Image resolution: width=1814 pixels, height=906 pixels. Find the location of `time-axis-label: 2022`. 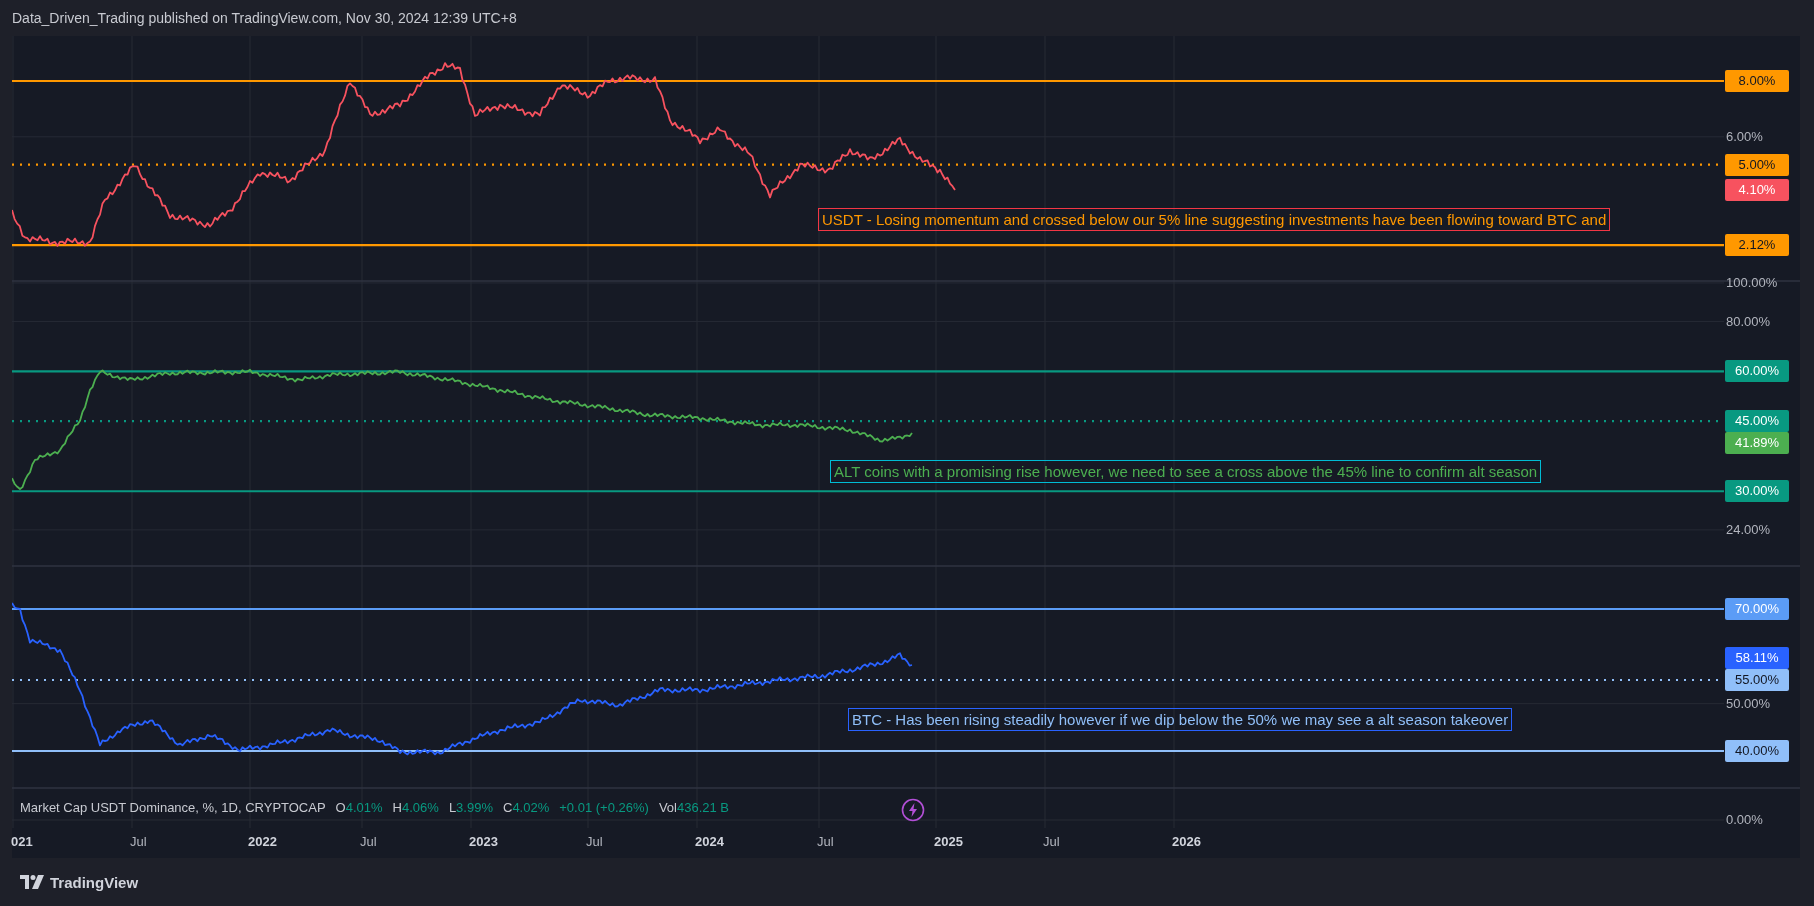

time-axis-label: 2022 is located at coordinates (262, 841).